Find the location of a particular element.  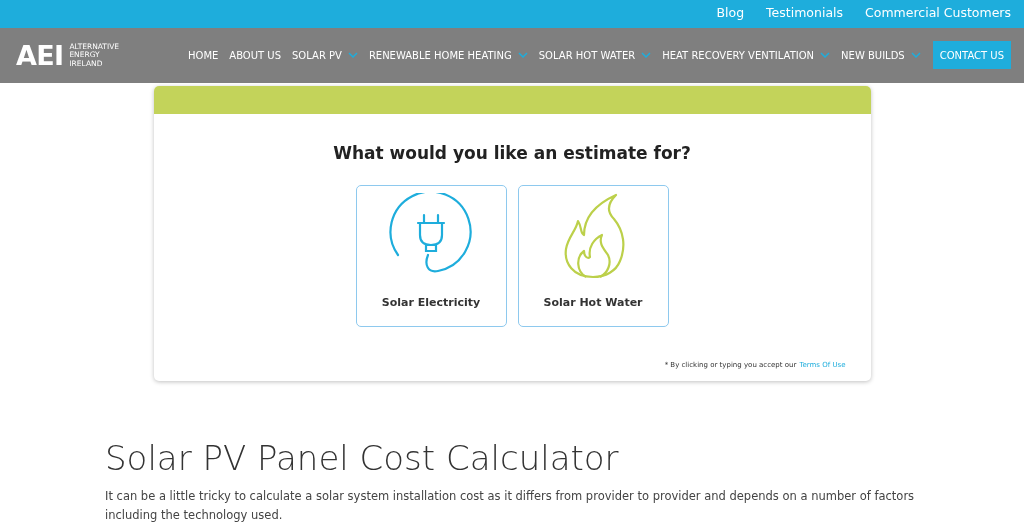

estimate-question: What would you like an estimate for? is located at coordinates (512, 153).